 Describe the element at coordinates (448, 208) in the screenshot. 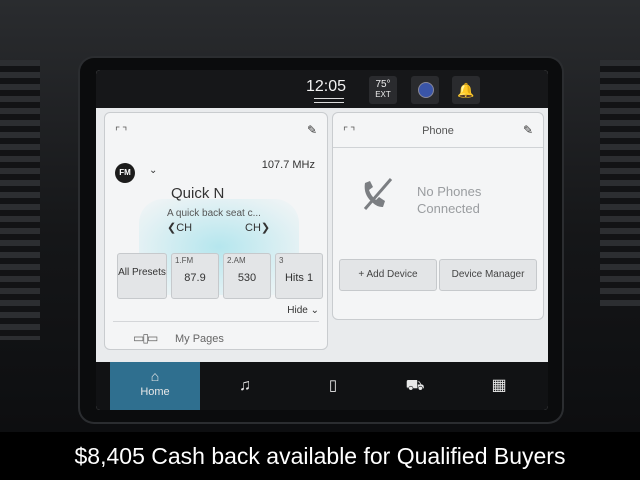

I see `phone-status-line2: Connected` at that location.